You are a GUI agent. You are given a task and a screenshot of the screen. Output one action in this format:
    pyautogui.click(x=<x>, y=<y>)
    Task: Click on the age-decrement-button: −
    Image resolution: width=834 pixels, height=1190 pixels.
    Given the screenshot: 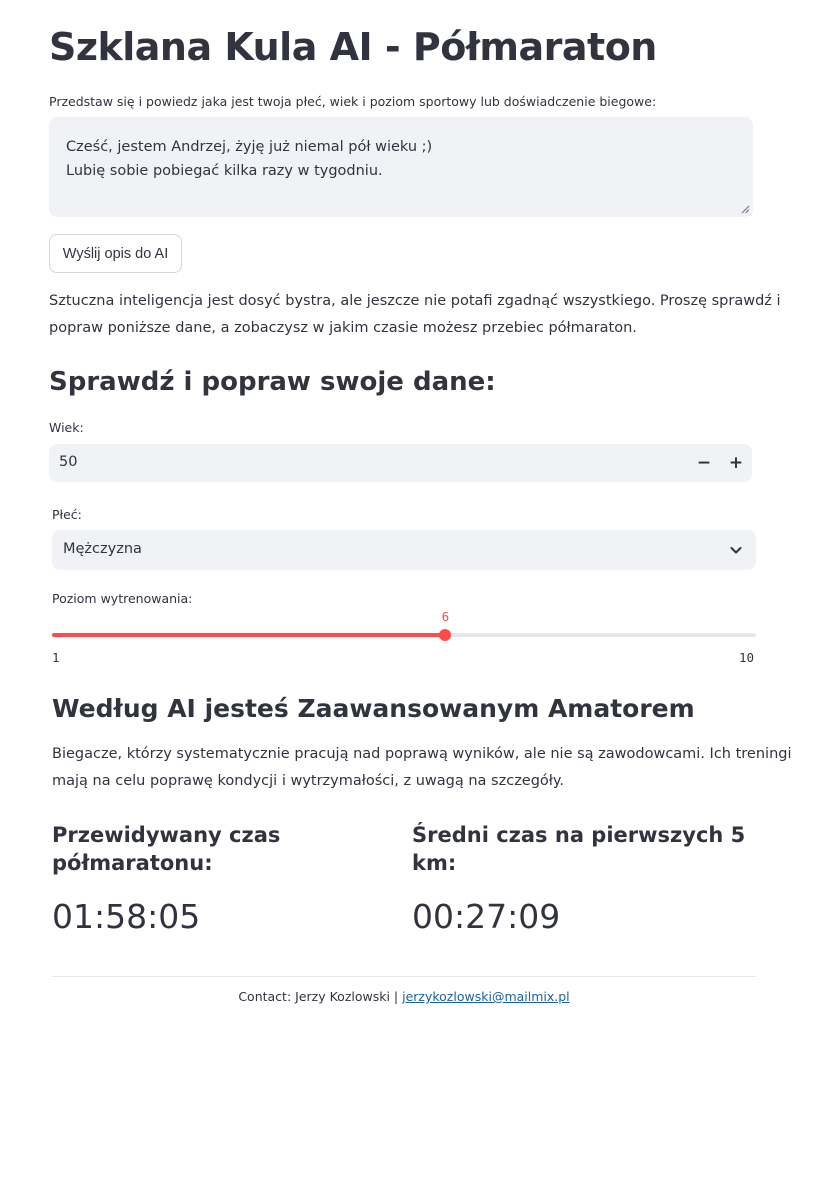 What is the action you would take?
    pyautogui.click(x=704, y=463)
    